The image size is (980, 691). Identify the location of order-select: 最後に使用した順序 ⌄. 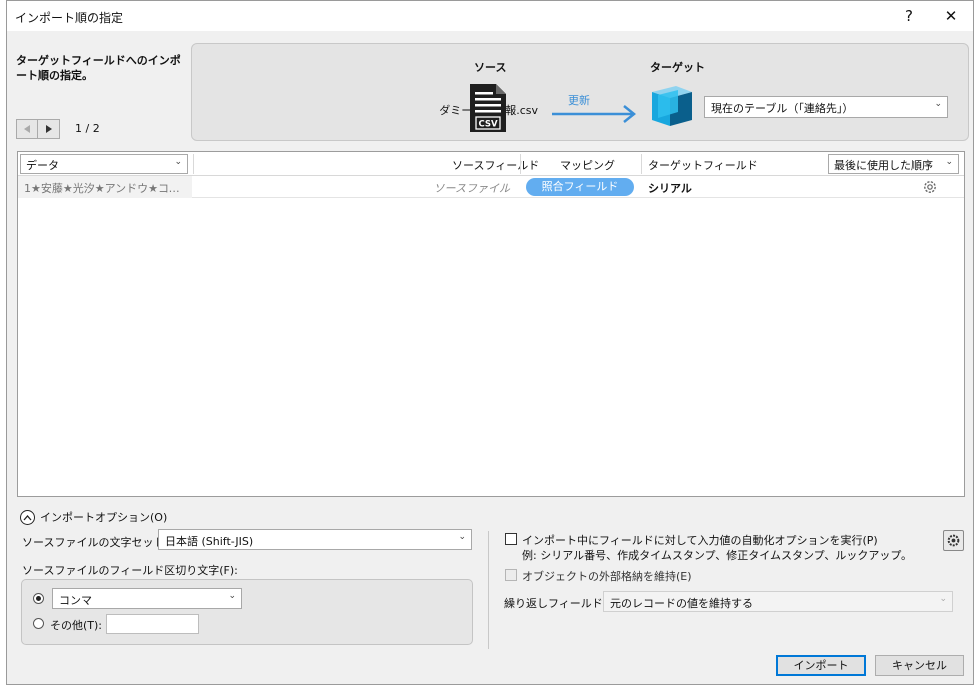
(893, 164).